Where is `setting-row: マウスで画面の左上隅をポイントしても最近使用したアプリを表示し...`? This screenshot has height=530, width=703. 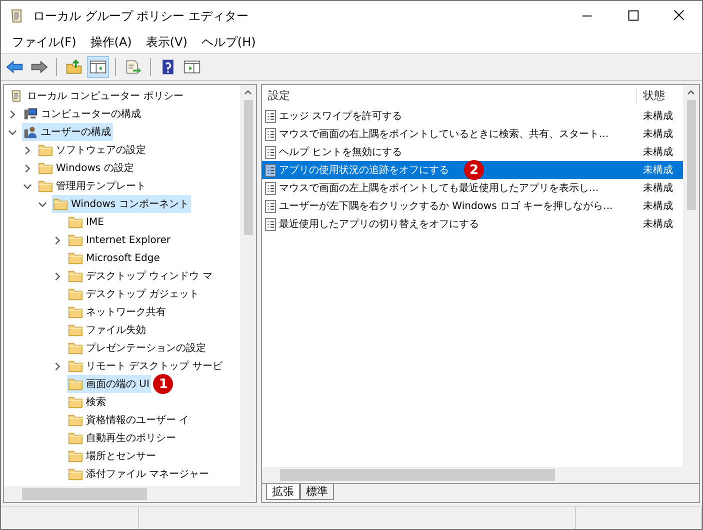
setting-row: マウスで画面の左上隅をポイントしても最近使用したアプリを表示し... is located at coordinates (449, 188).